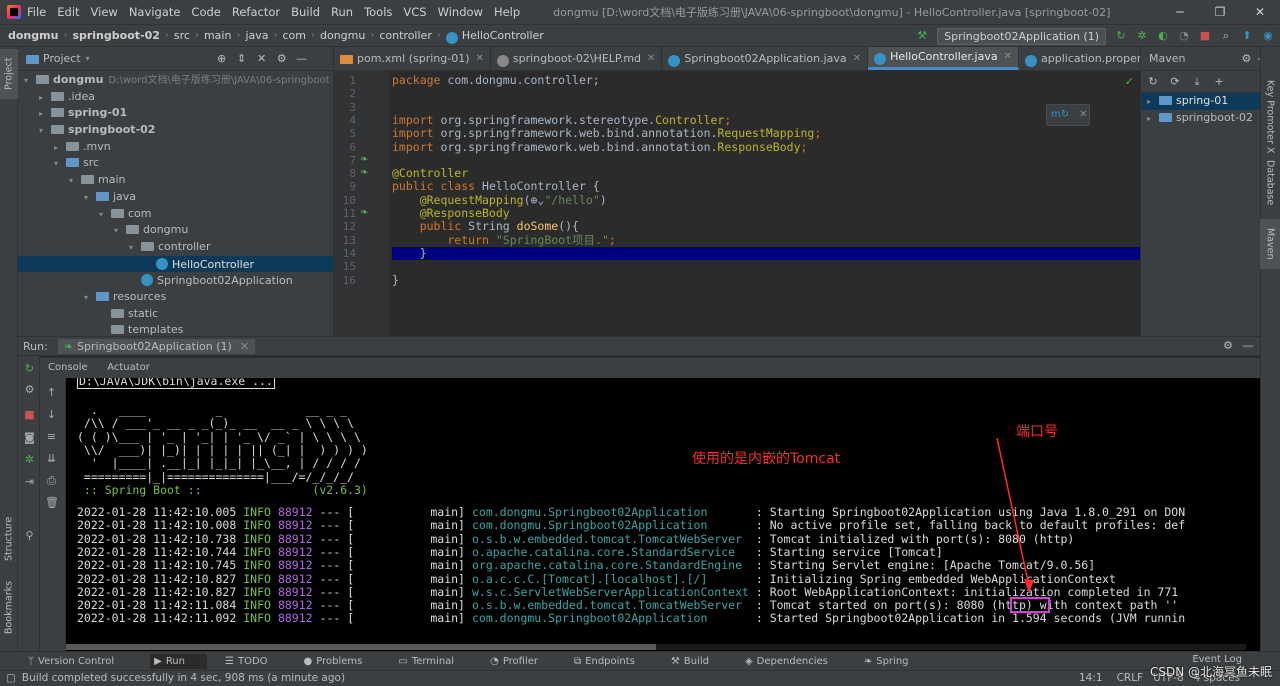 The image size is (1280, 686). What do you see at coordinates (523, 661) in the screenshot?
I see `tool-tab-profiler: ◔ Profiler` at bounding box center [523, 661].